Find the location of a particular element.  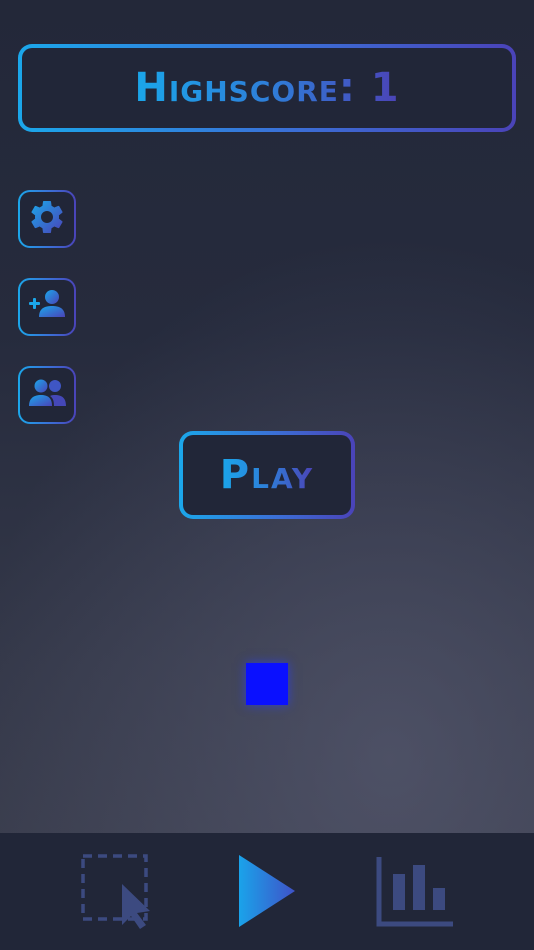

settings-button is located at coordinates (47, 219).